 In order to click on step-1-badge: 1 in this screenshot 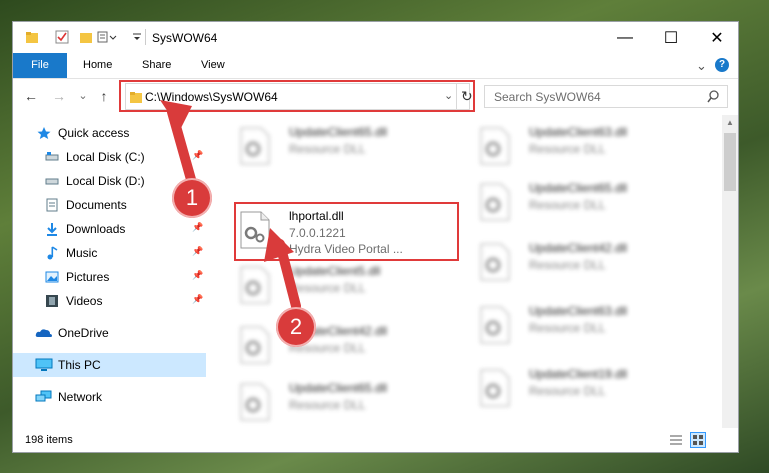, I will do `click(192, 198)`.